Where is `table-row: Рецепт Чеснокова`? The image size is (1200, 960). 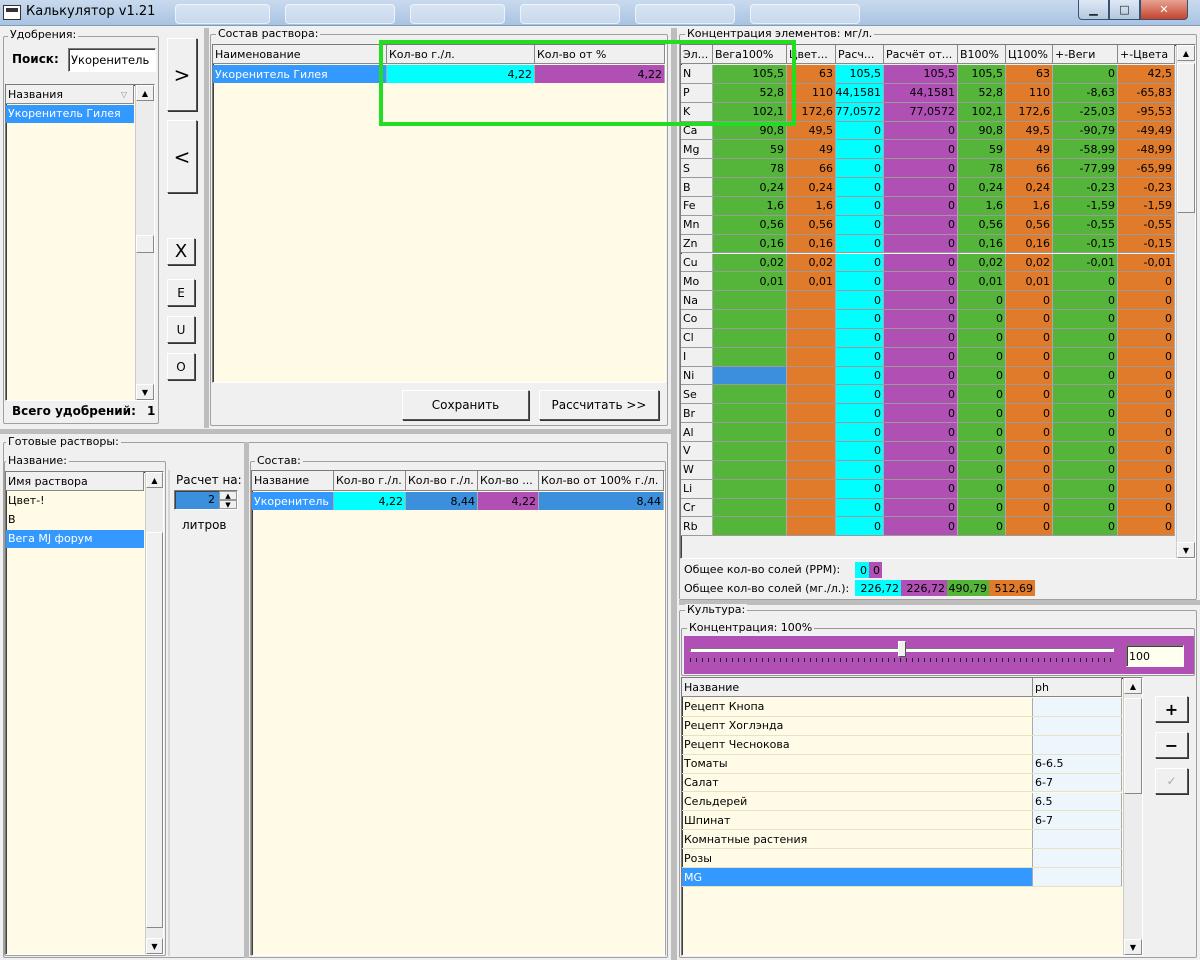 table-row: Рецепт Чеснокова is located at coordinates (902, 745).